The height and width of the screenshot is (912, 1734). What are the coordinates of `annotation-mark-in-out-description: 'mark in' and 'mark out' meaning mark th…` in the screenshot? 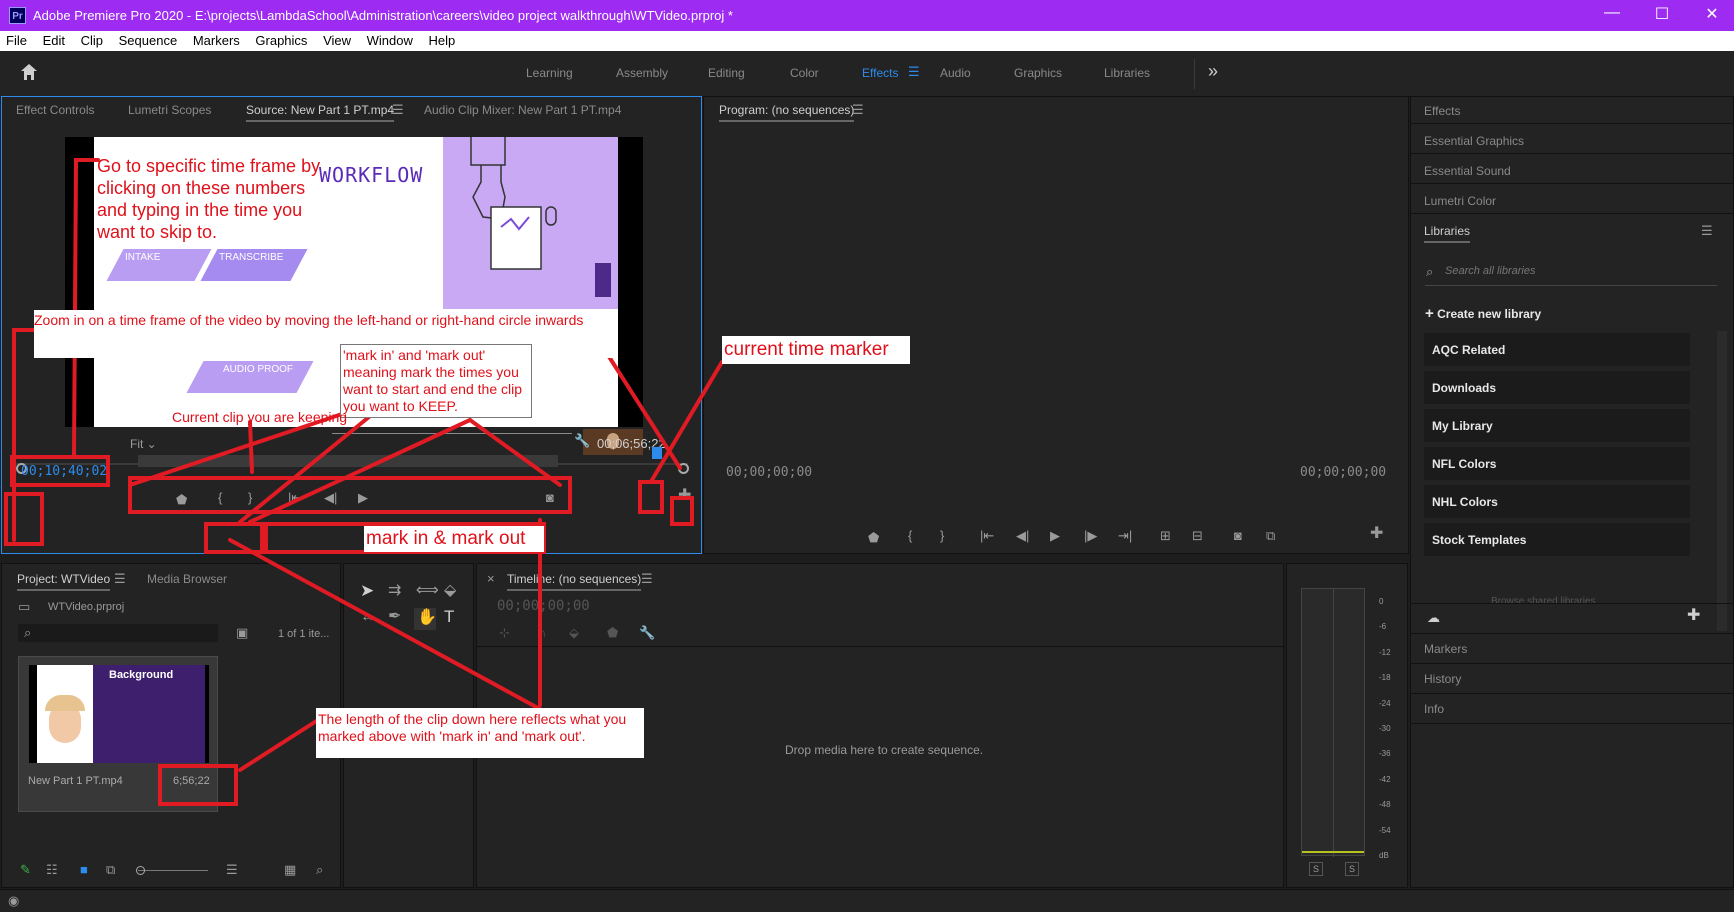 It's located at (436, 381).